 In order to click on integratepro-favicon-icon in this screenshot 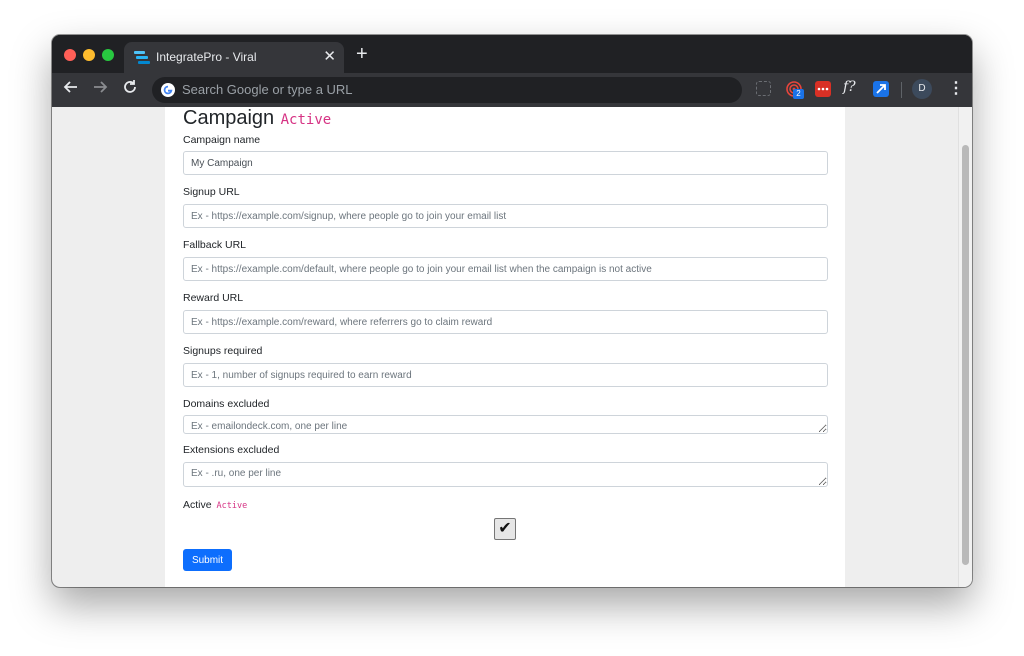, I will do `click(142, 58)`.